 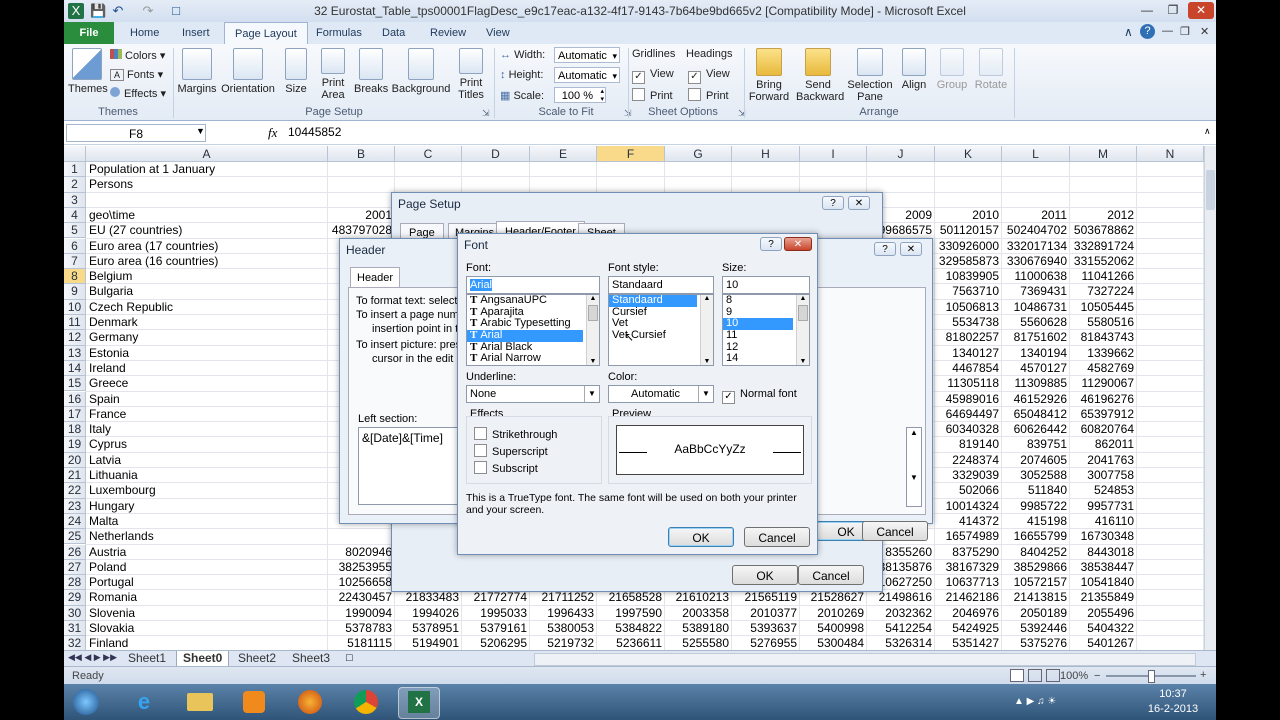 What do you see at coordinates (1036, 276) in the screenshot?
I see `cell: 11000638` at bounding box center [1036, 276].